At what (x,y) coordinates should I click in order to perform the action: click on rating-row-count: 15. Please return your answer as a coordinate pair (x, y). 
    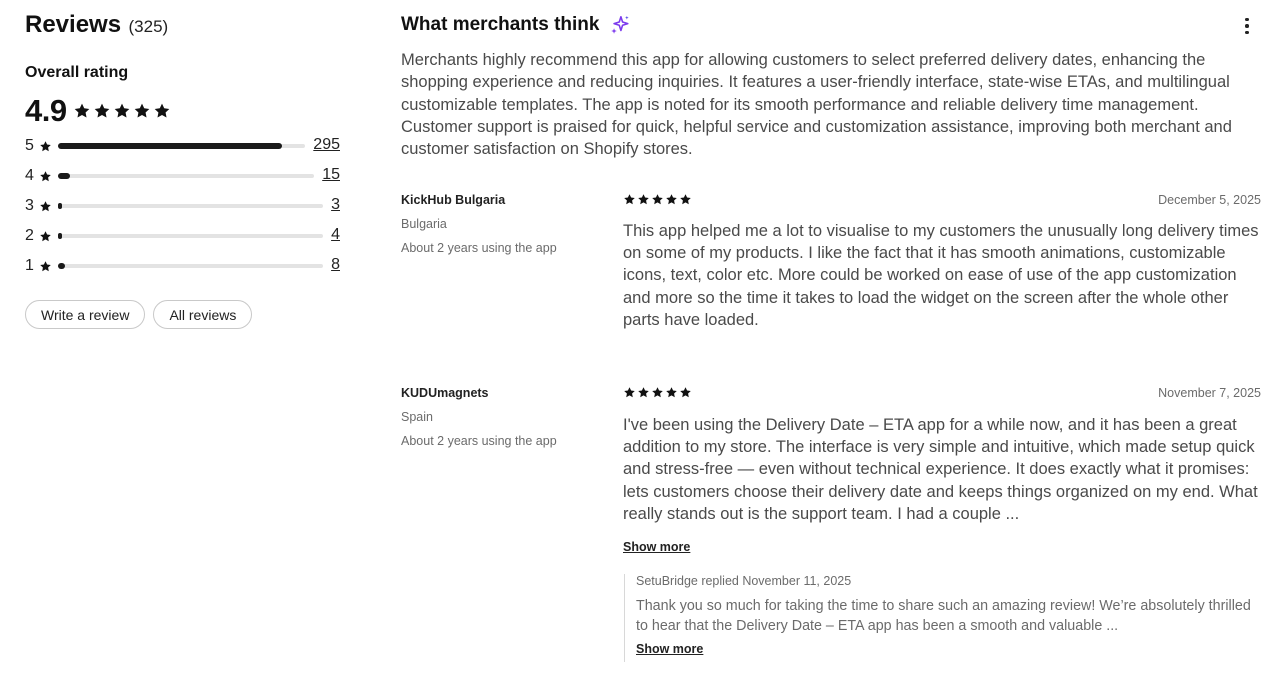
    Looking at the image, I should click on (329, 175).